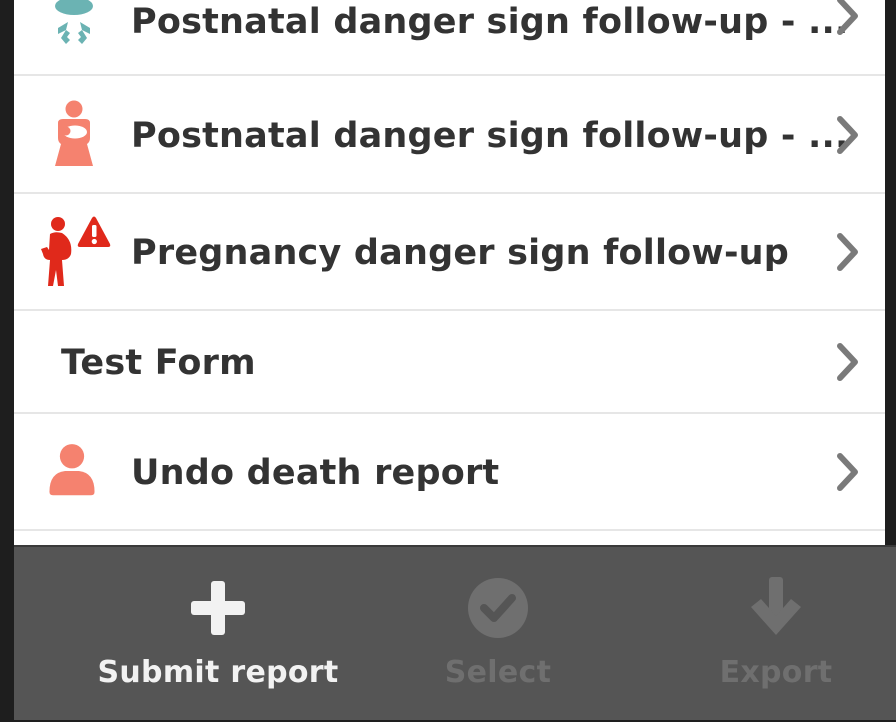 Image resolution: width=896 pixels, height=722 pixels. I want to click on select-label: Select, so click(498, 672).